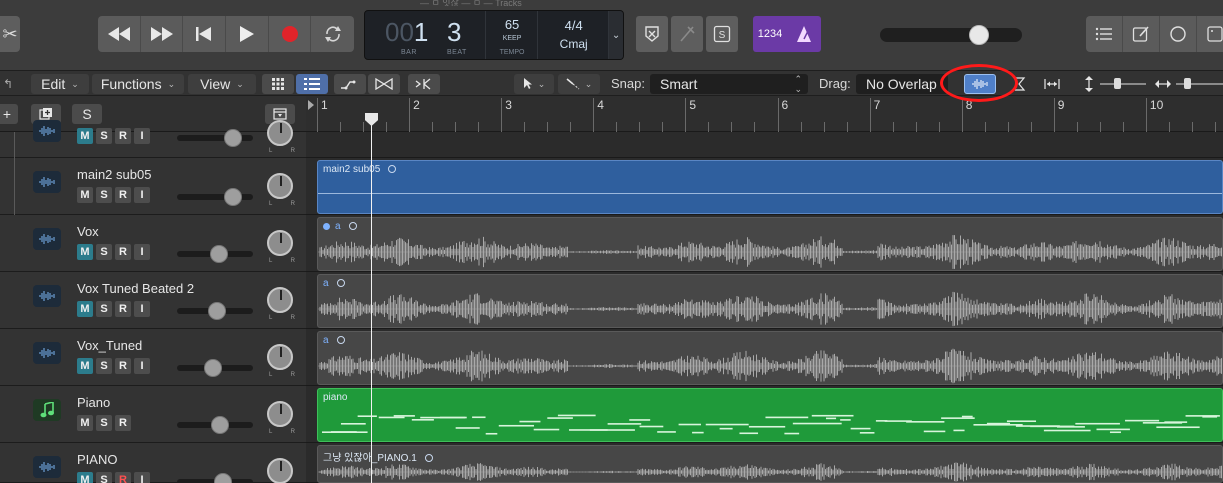 The height and width of the screenshot is (483, 1223). What do you see at coordinates (1020, 84) in the screenshot?
I see `automation-icon` at bounding box center [1020, 84].